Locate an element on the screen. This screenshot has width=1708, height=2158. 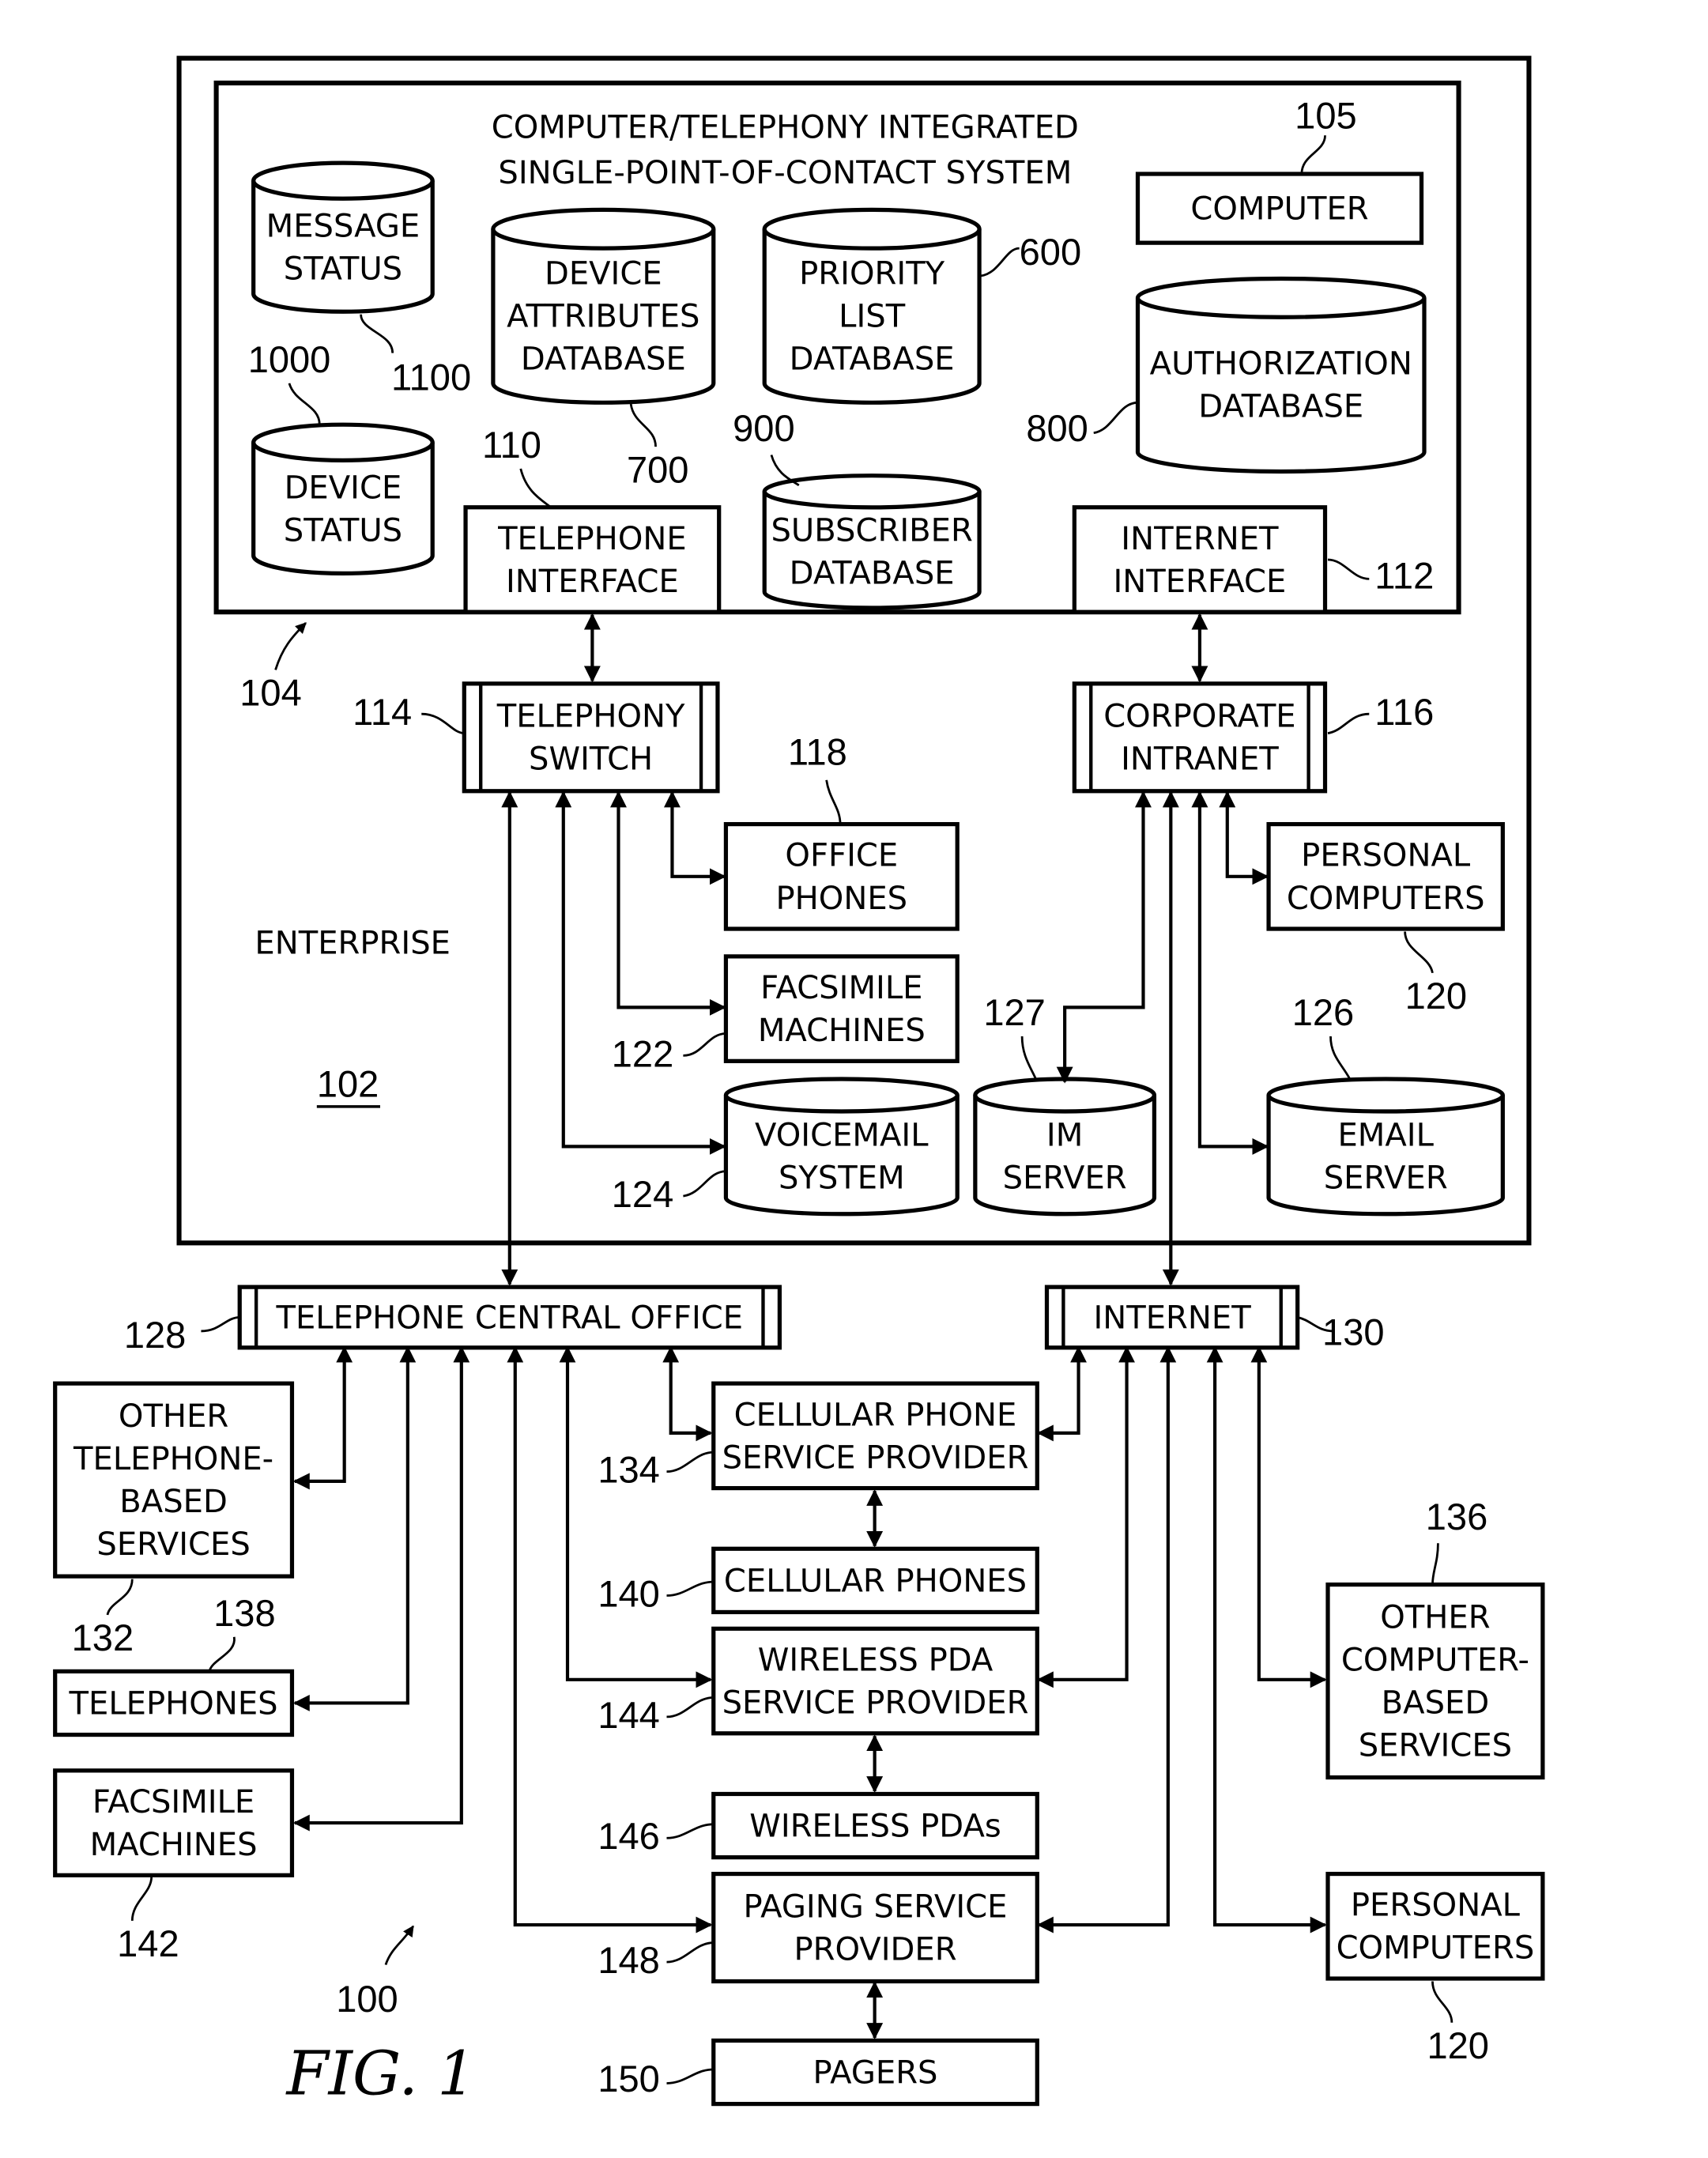
device-status-ref-numeral: 1000 is located at coordinates (289, 359).